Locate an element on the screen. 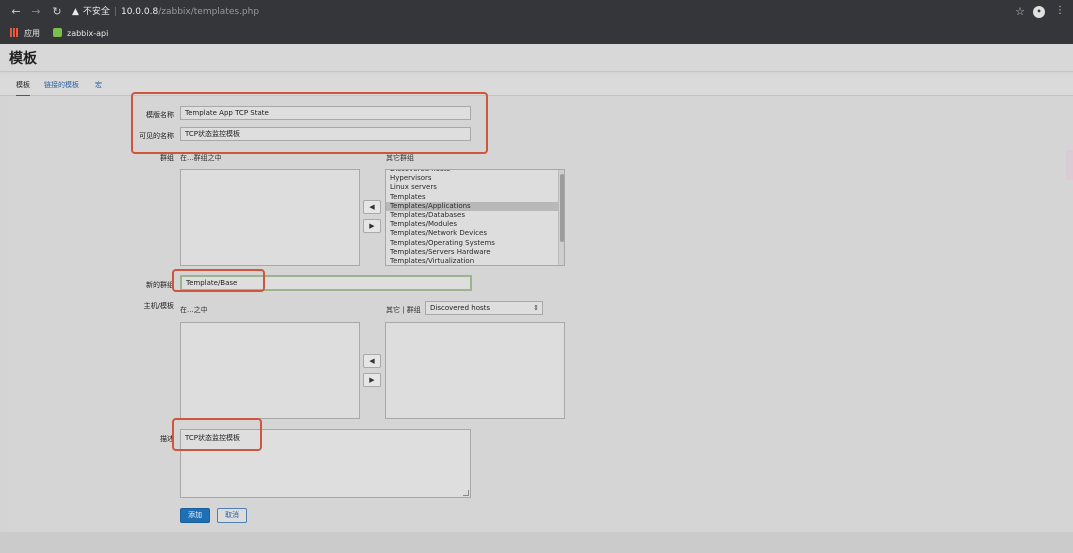 The height and width of the screenshot is (553, 1073). groups-label: 群组 is located at coordinates (167, 158).